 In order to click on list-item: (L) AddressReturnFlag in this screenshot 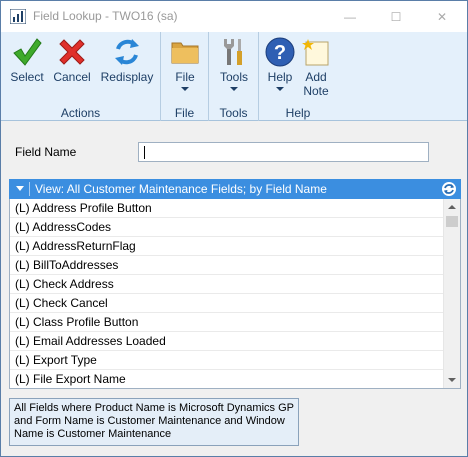, I will do `click(226, 246)`.